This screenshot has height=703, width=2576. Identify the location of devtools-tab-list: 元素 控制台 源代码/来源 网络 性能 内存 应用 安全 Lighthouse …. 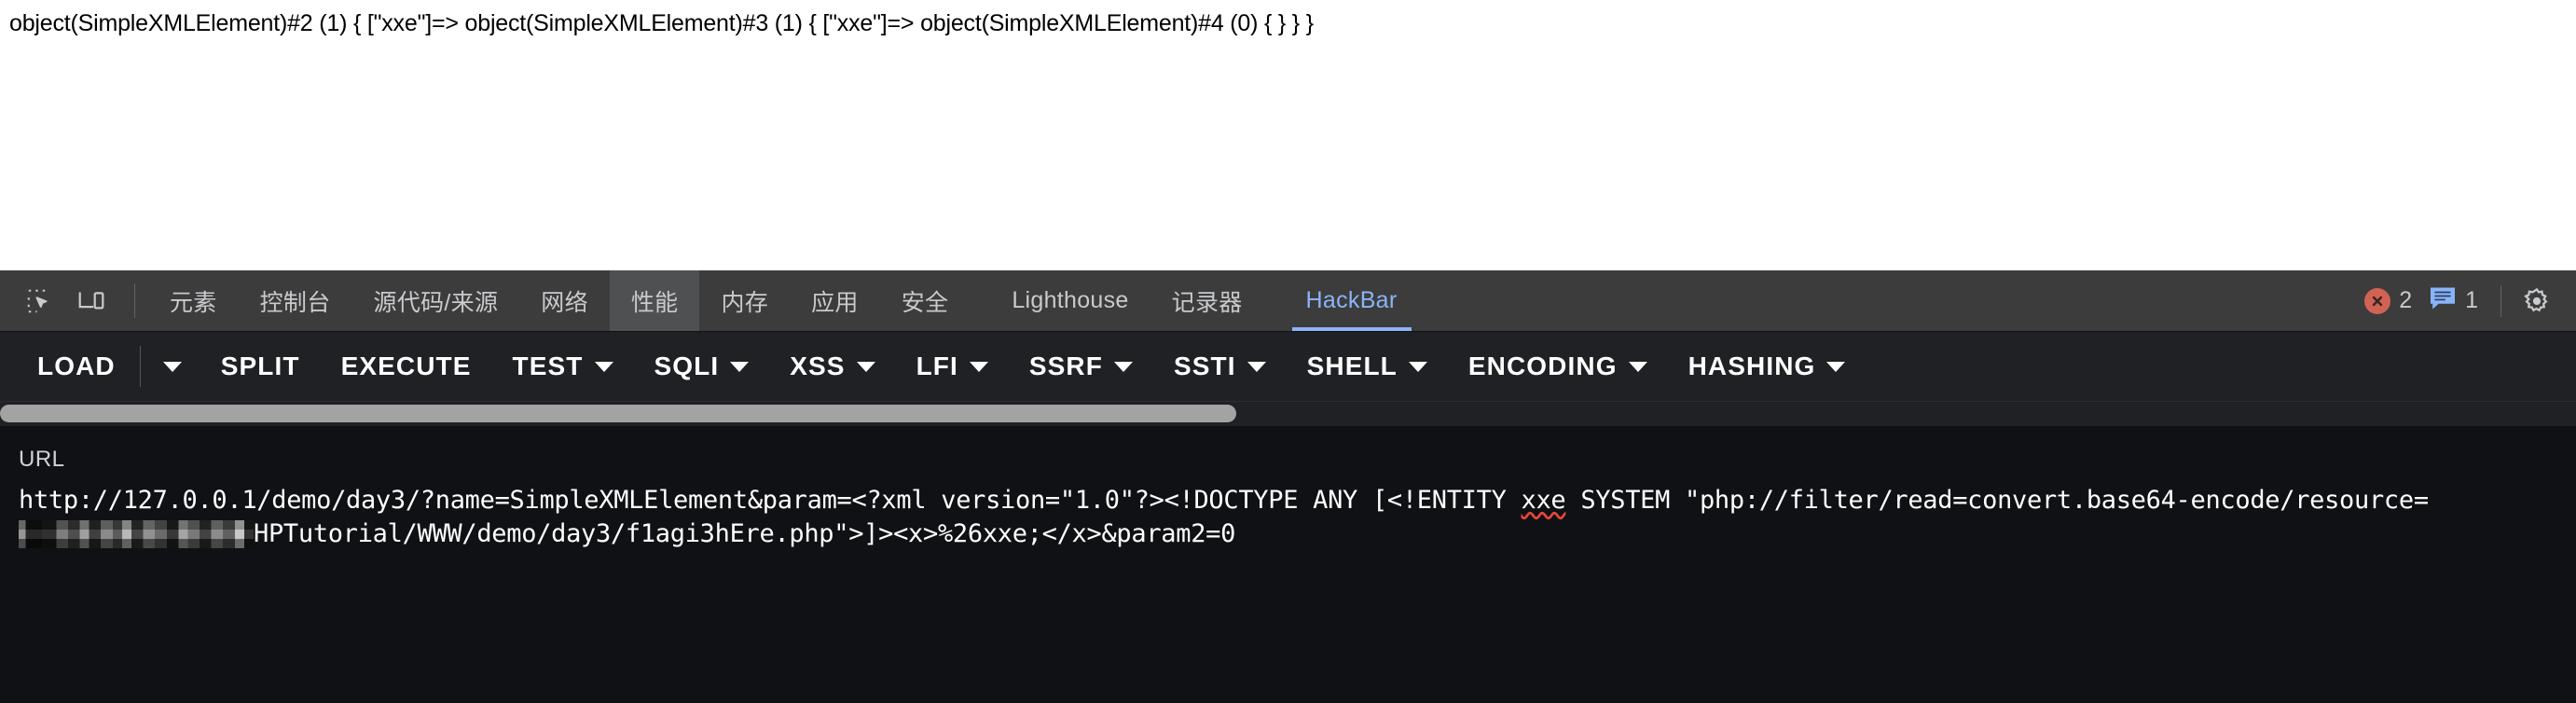
(1256, 300).